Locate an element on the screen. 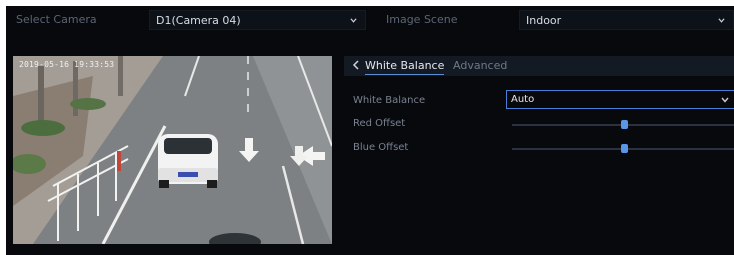 The width and height of the screenshot is (734, 255). camera-select-value: D1(Camera 04) is located at coordinates (198, 20).